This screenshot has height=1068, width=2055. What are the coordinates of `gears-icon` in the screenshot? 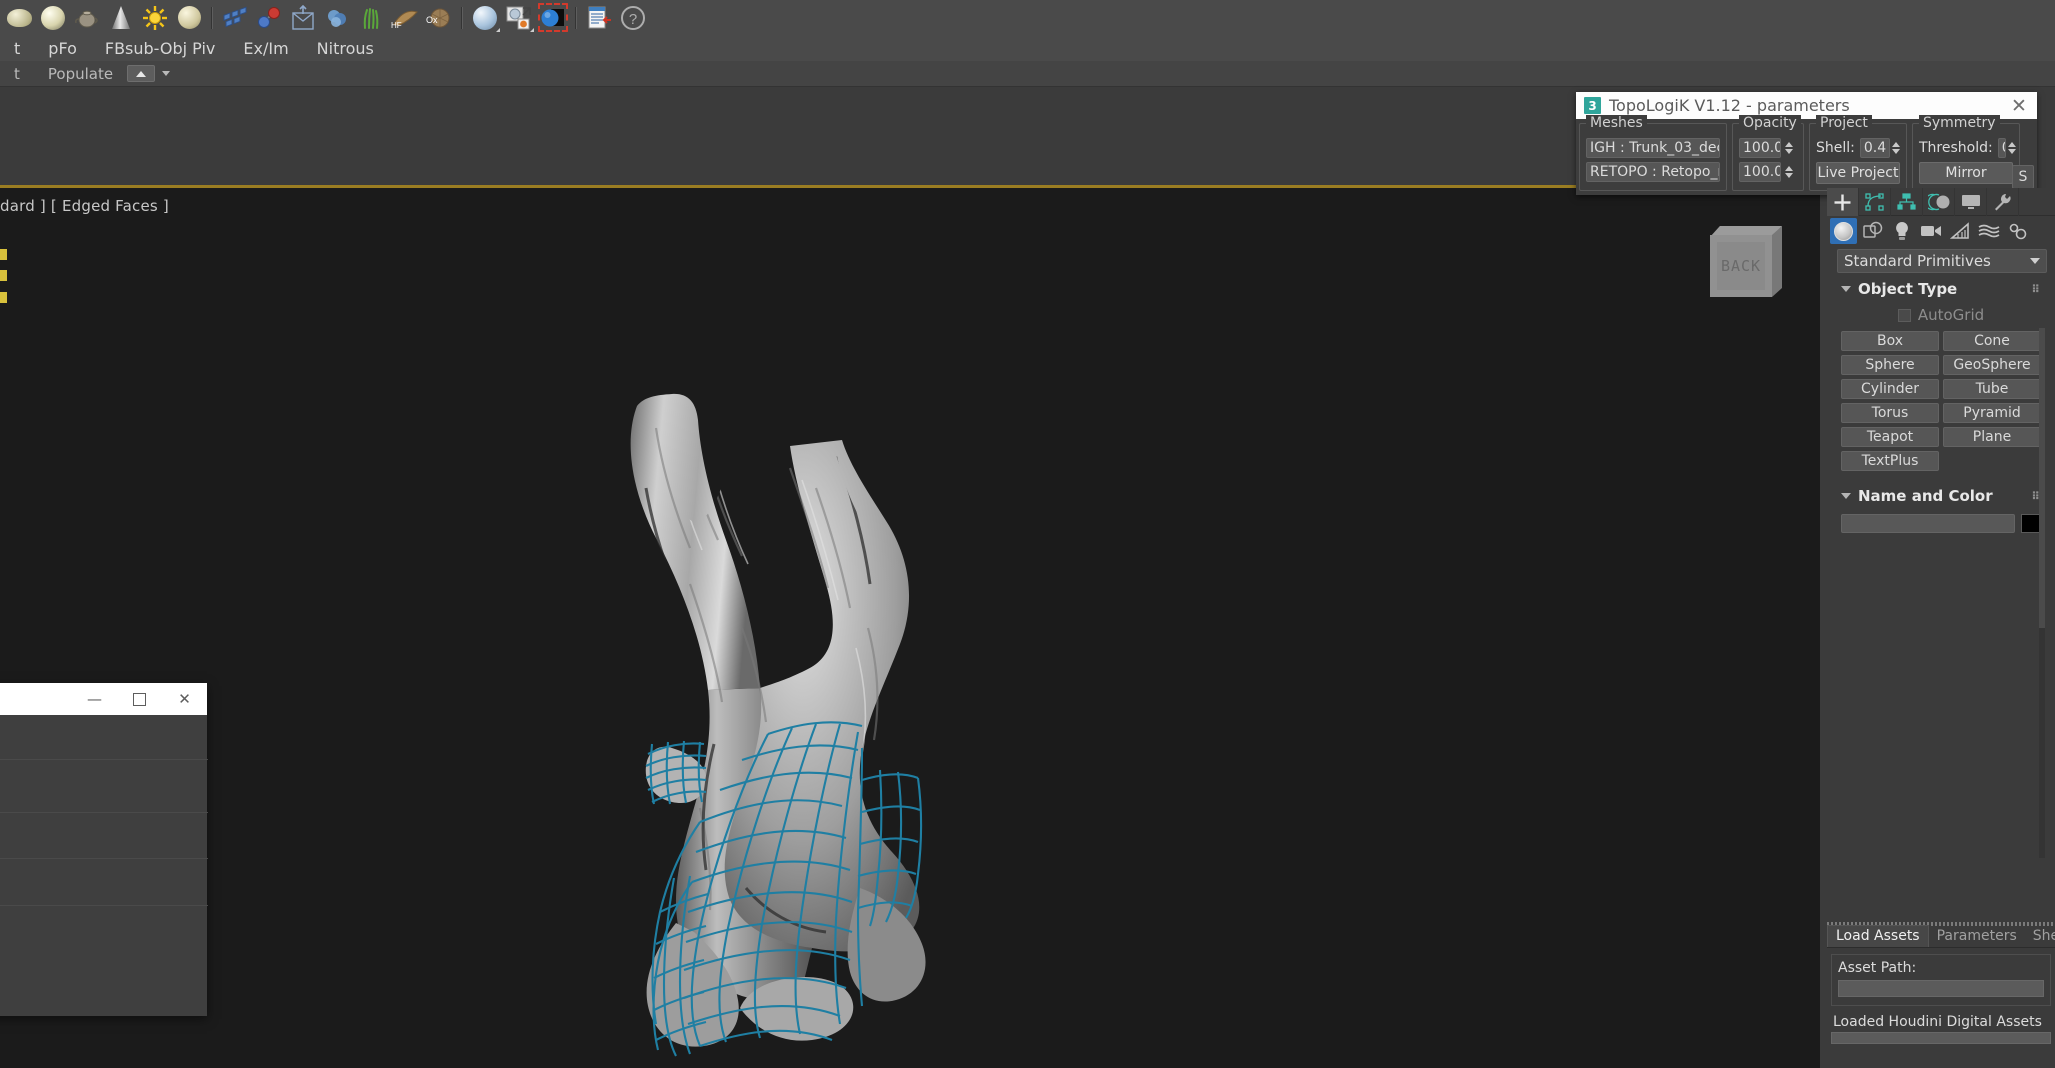 It's located at (2017, 231).